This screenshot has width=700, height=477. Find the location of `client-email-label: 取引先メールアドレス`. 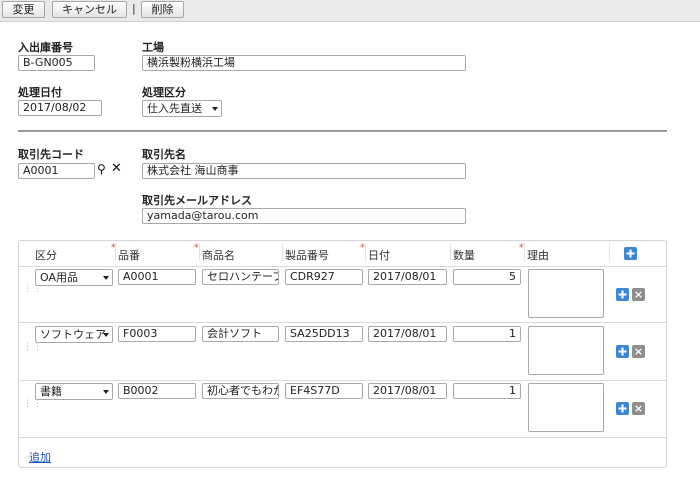

client-email-label: 取引先メールアドレス is located at coordinates (197, 200).